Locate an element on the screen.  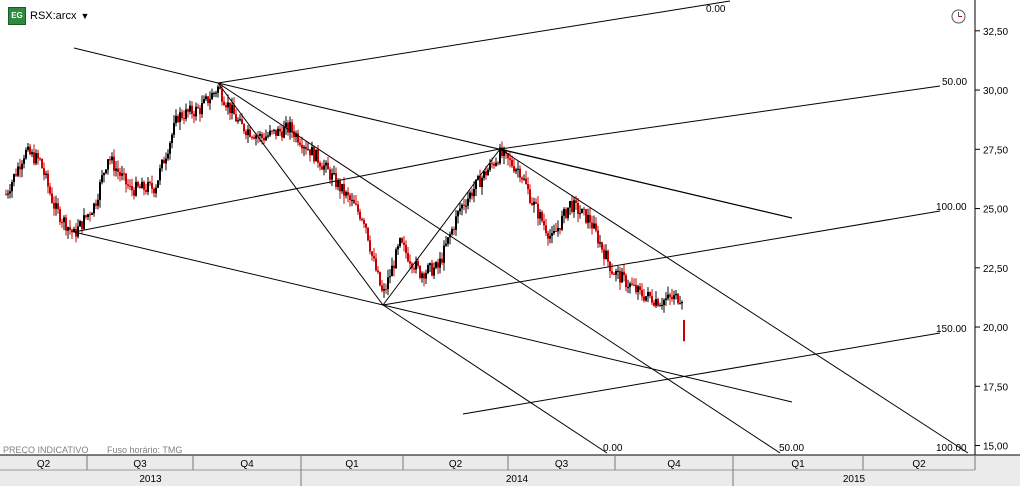
chevron-down-icon: ▼ is located at coordinates (84, 16).